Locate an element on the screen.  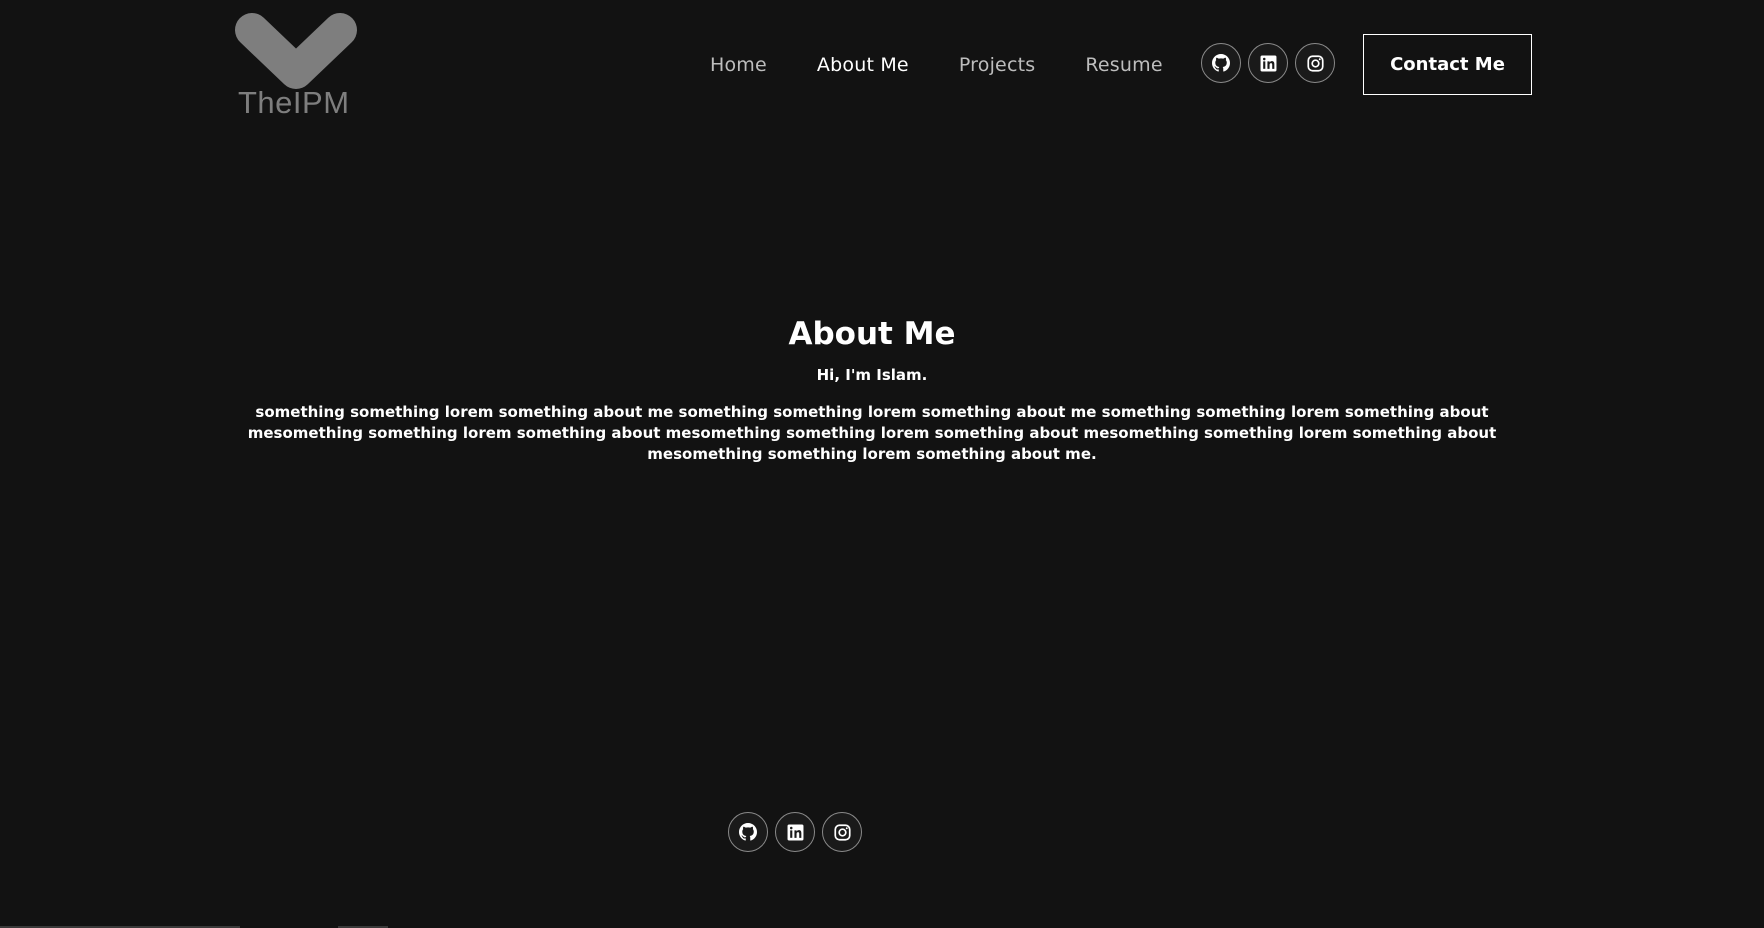
header-linkedin-link is located at coordinates (1268, 63).